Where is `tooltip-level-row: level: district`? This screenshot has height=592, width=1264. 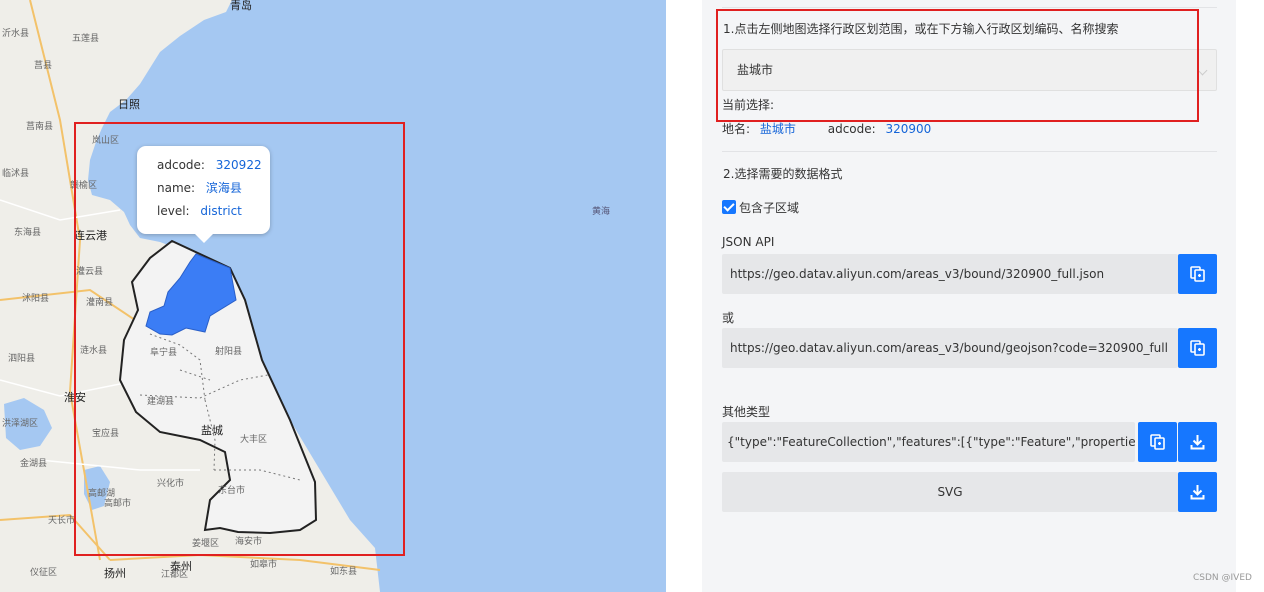 tooltip-level-row: level: district is located at coordinates (213, 214).